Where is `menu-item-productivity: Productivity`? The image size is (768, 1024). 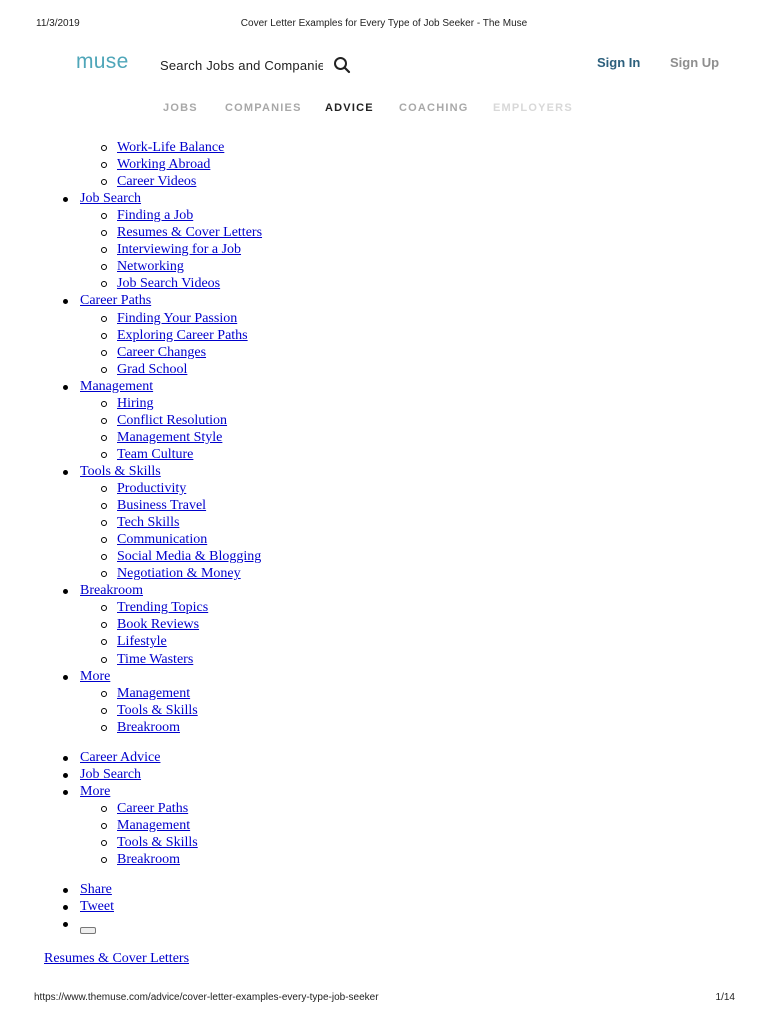 menu-item-productivity: Productivity is located at coordinates (151, 488).